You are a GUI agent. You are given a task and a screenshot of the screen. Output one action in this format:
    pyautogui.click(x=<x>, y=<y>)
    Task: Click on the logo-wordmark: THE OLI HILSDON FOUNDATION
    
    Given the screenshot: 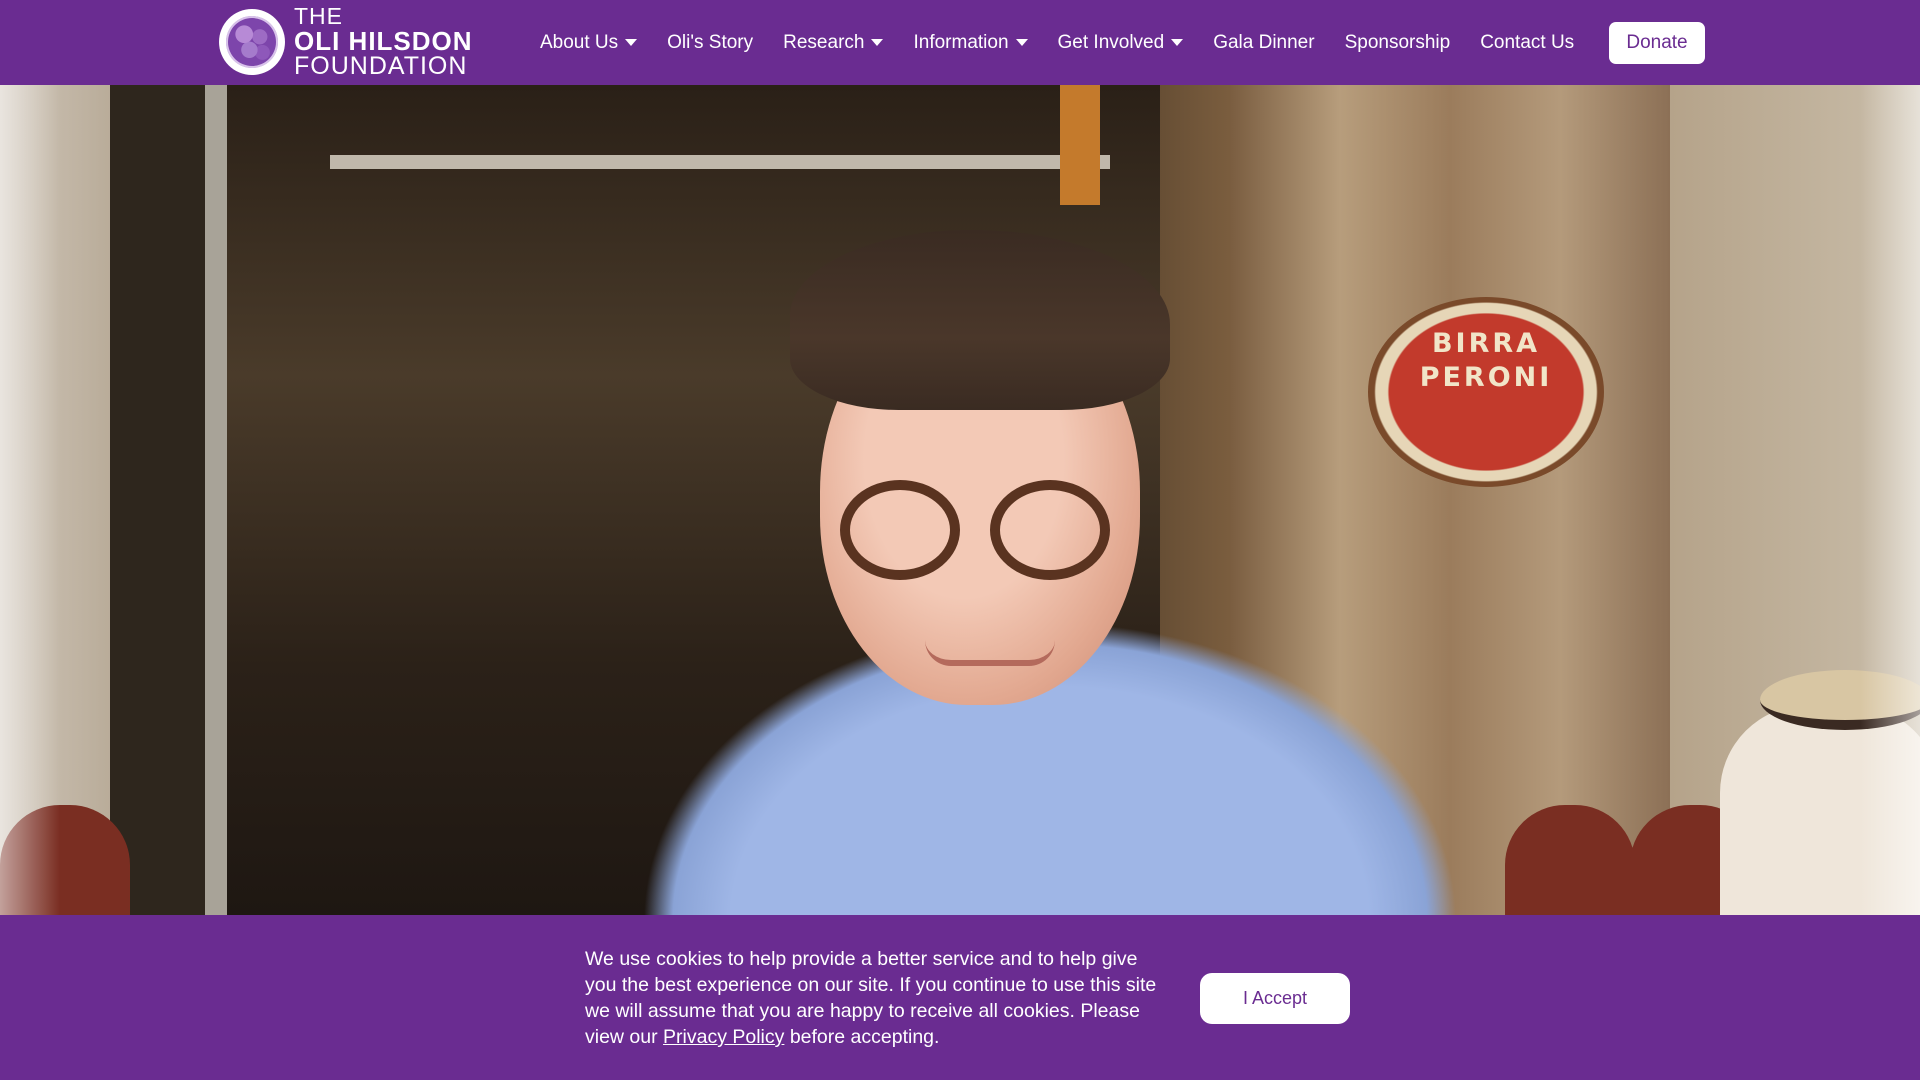 What is the action you would take?
    pyautogui.click(x=383, y=42)
    